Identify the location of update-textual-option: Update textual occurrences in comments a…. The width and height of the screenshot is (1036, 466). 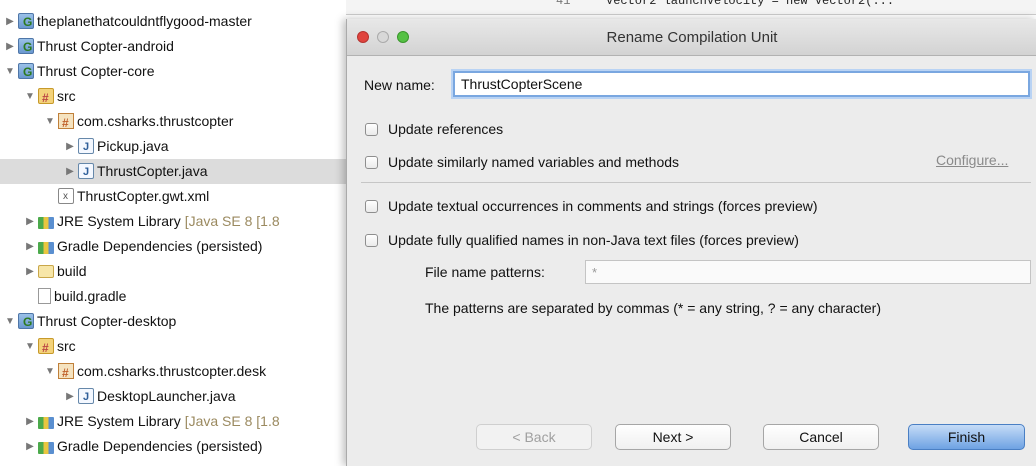
(591, 206).